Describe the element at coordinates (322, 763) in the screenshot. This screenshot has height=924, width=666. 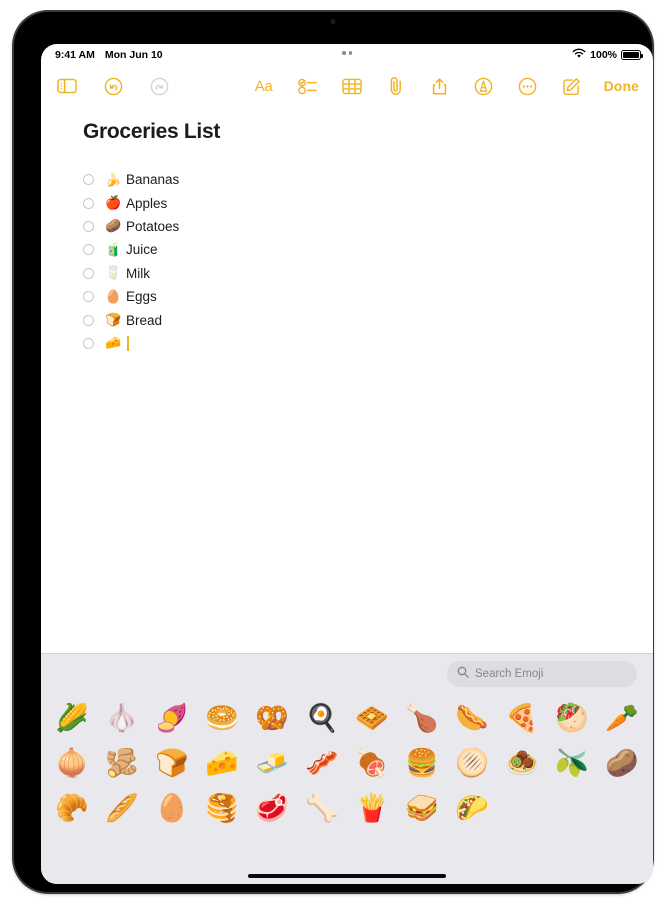
I see `bacon-emoji: 🥓` at that location.